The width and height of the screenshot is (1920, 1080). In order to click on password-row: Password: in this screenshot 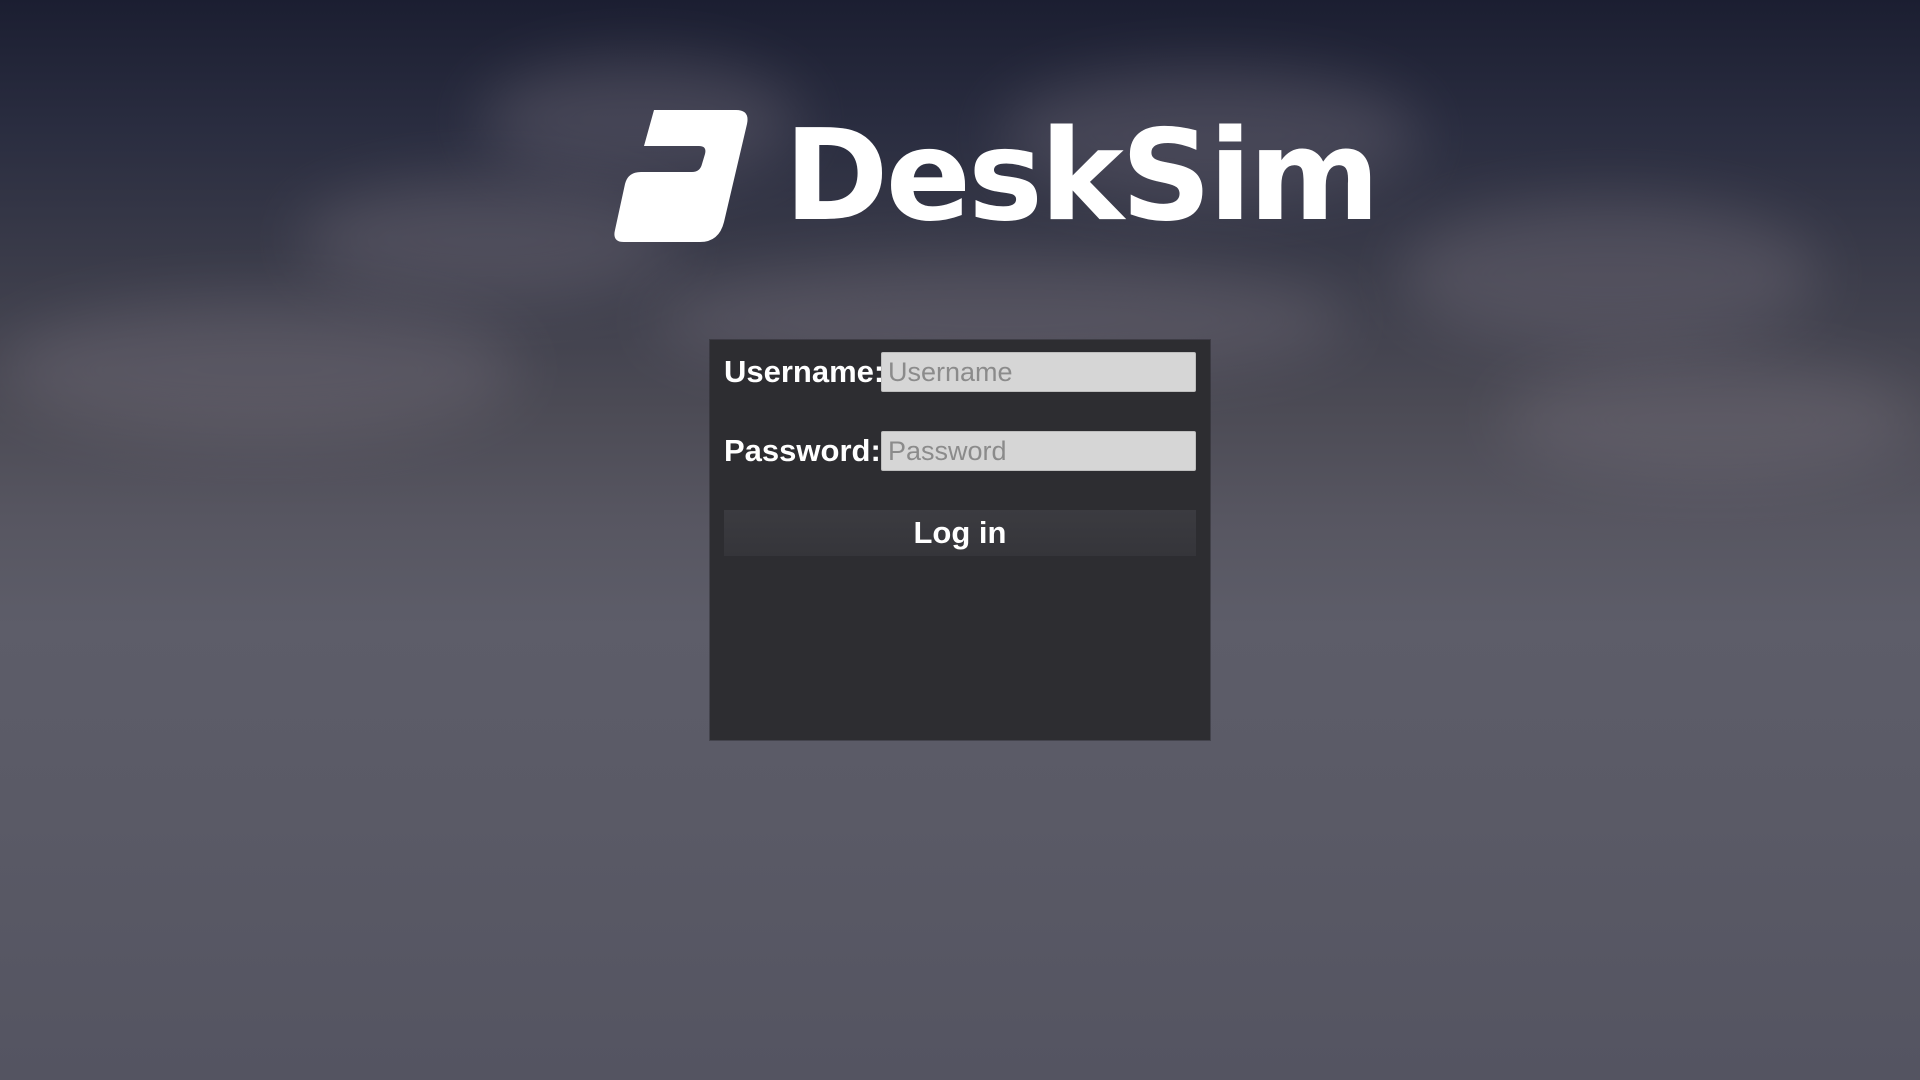, I will do `click(960, 451)`.